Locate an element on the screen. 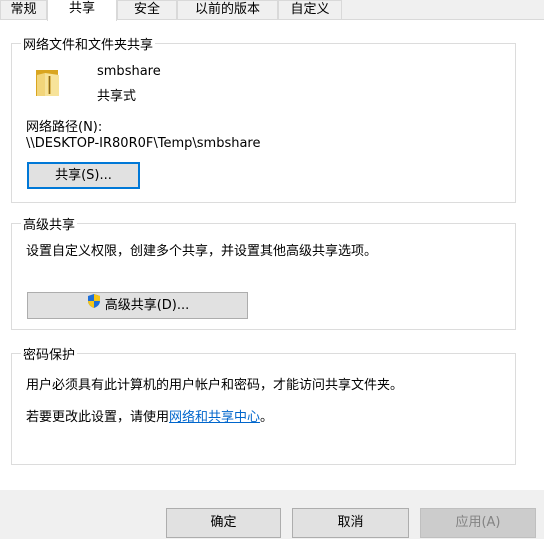 This screenshot has width=544, height=539. tab-previous-versions: 以前的版本 is located at coordinates (227, 9).